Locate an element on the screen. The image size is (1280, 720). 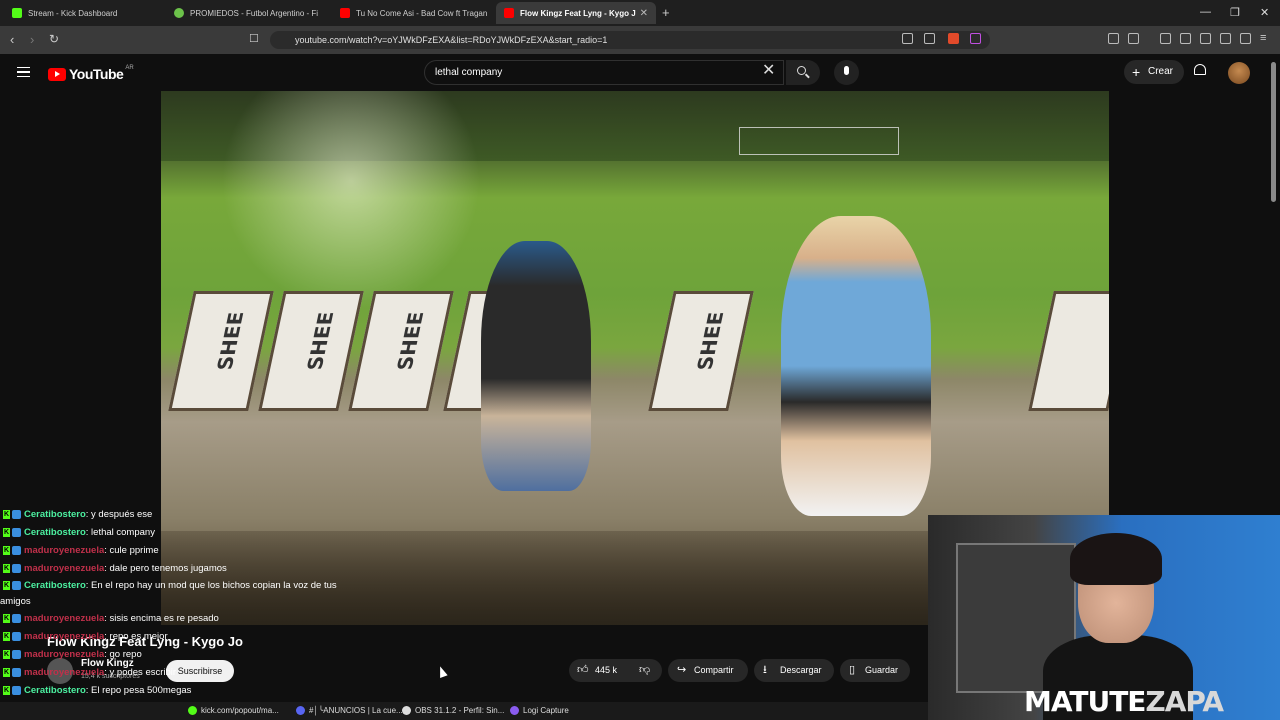
browser-tab: Stream - Kick Dashboard is located at coordinates (84, 13).